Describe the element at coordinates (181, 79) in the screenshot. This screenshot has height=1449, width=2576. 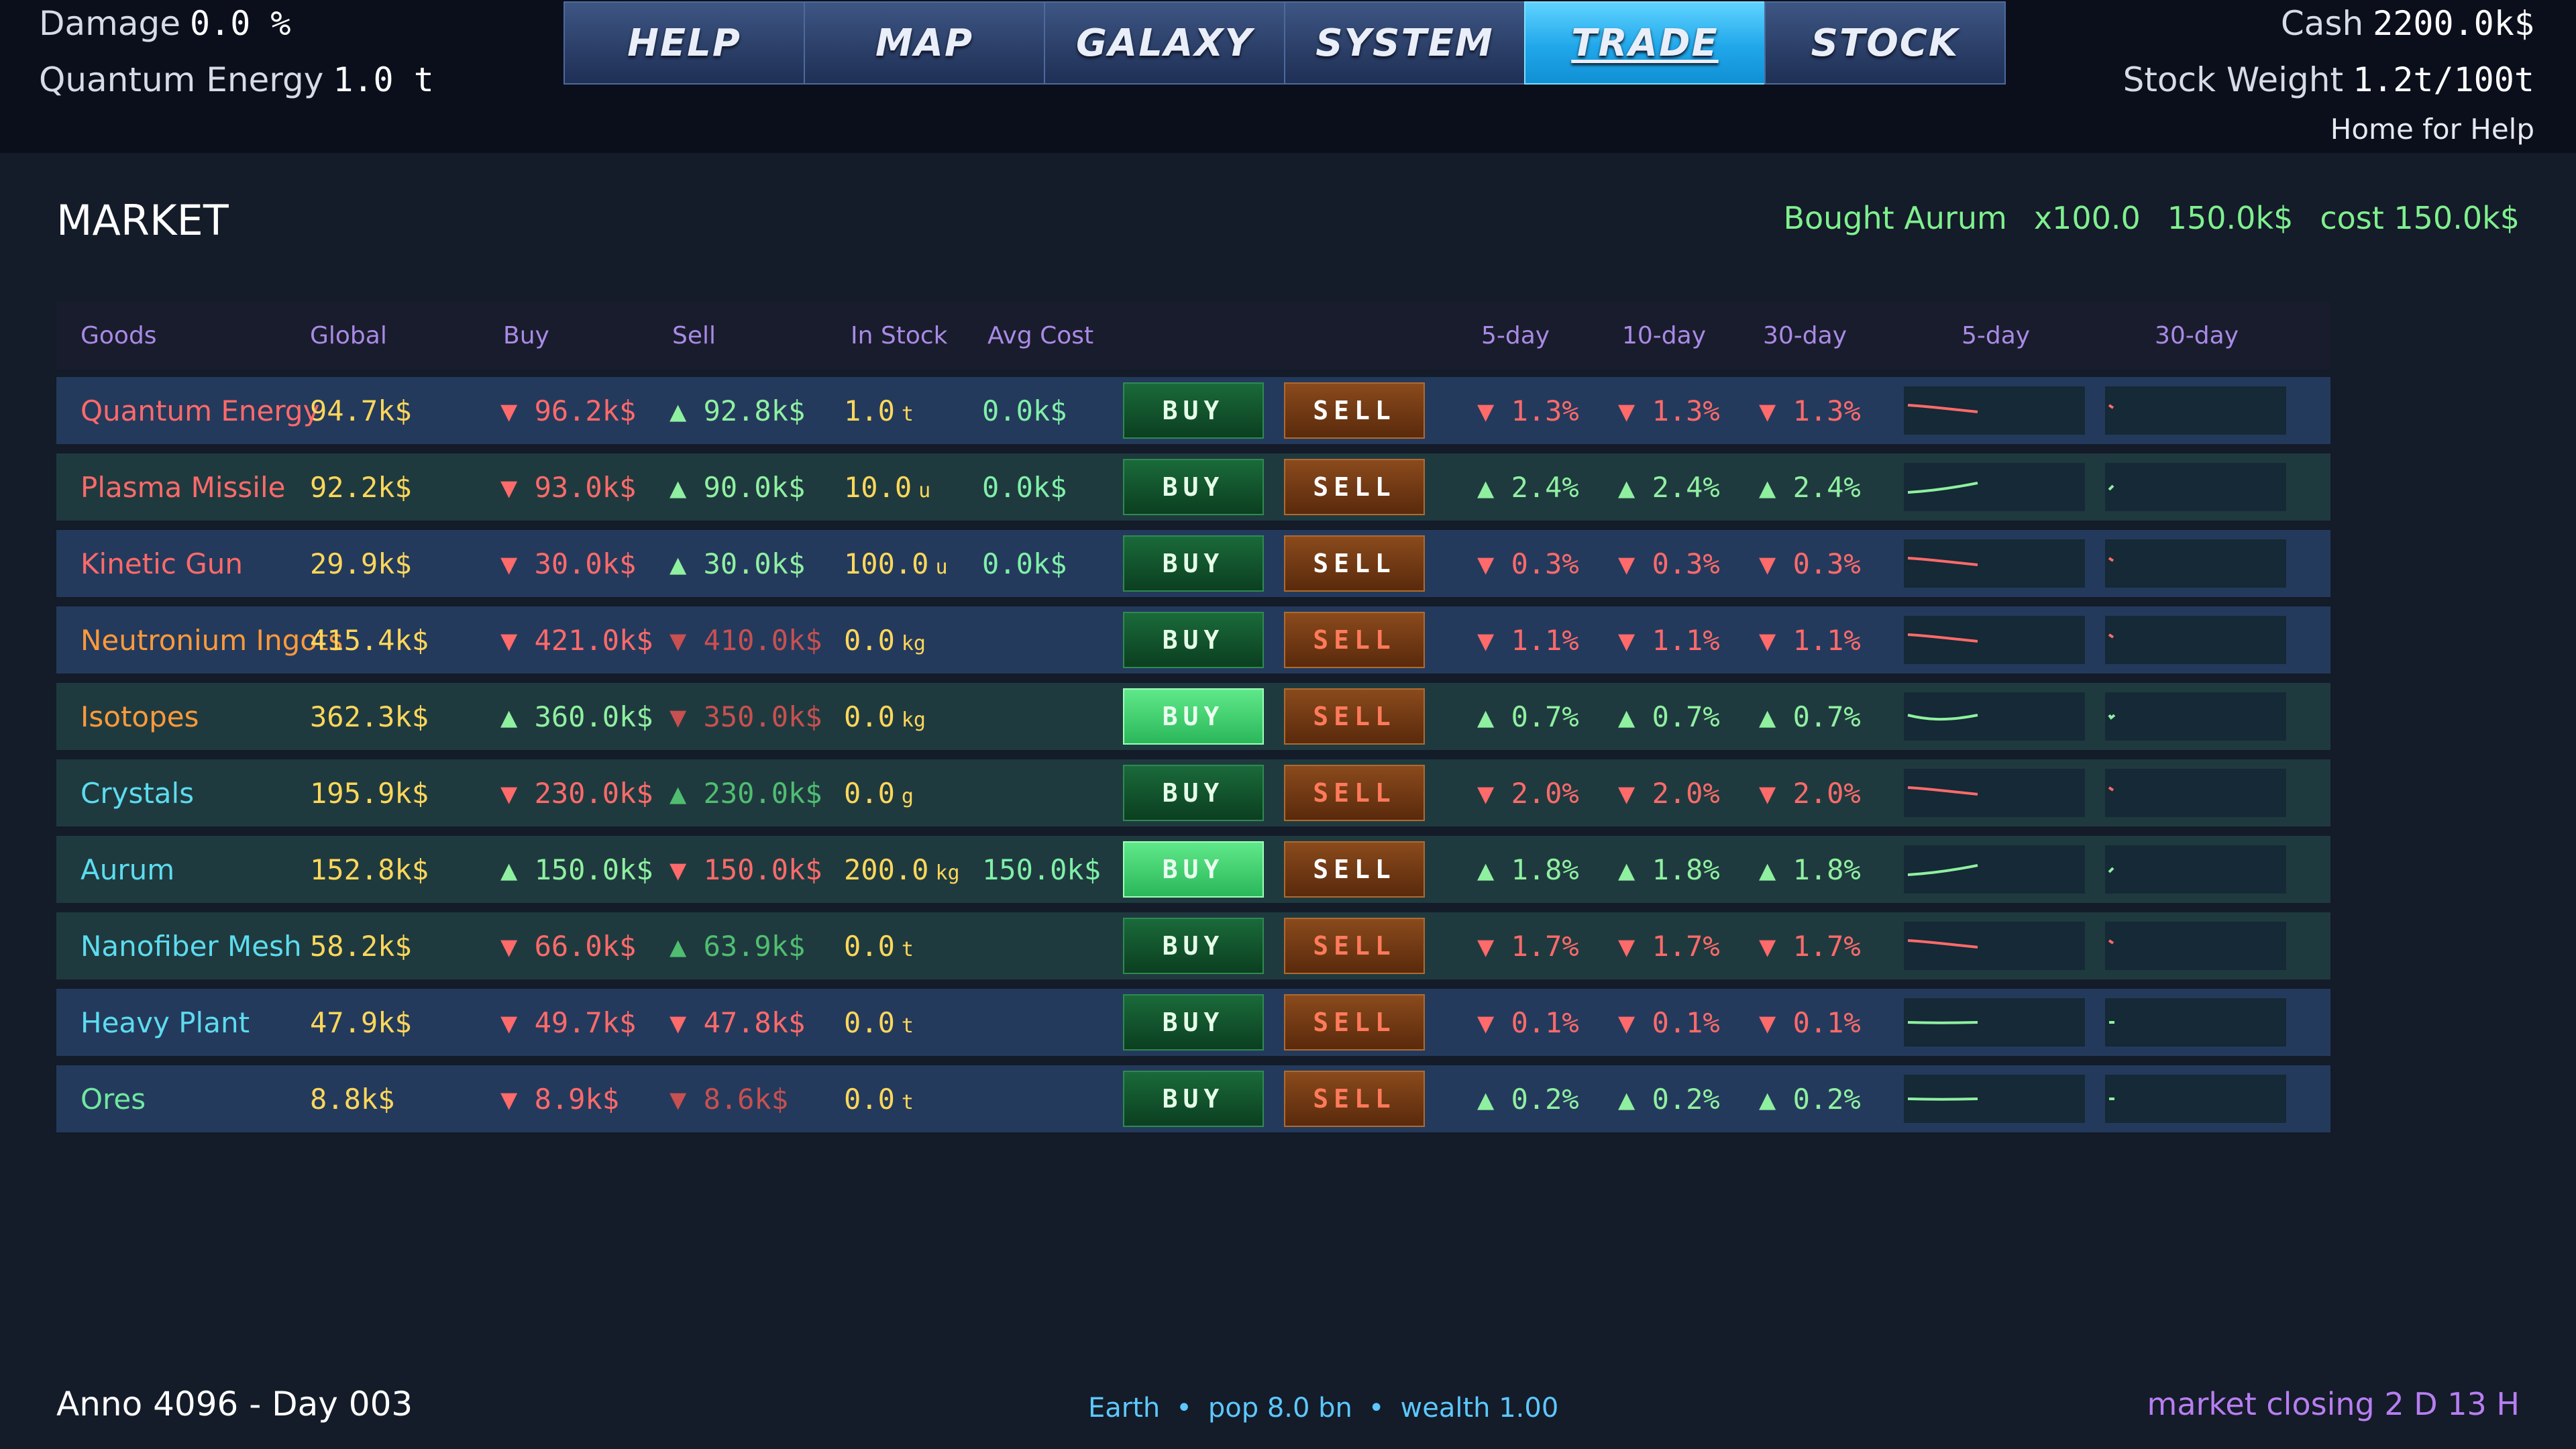
I see `quantum-energy-label: Quantum Energy` at that location.